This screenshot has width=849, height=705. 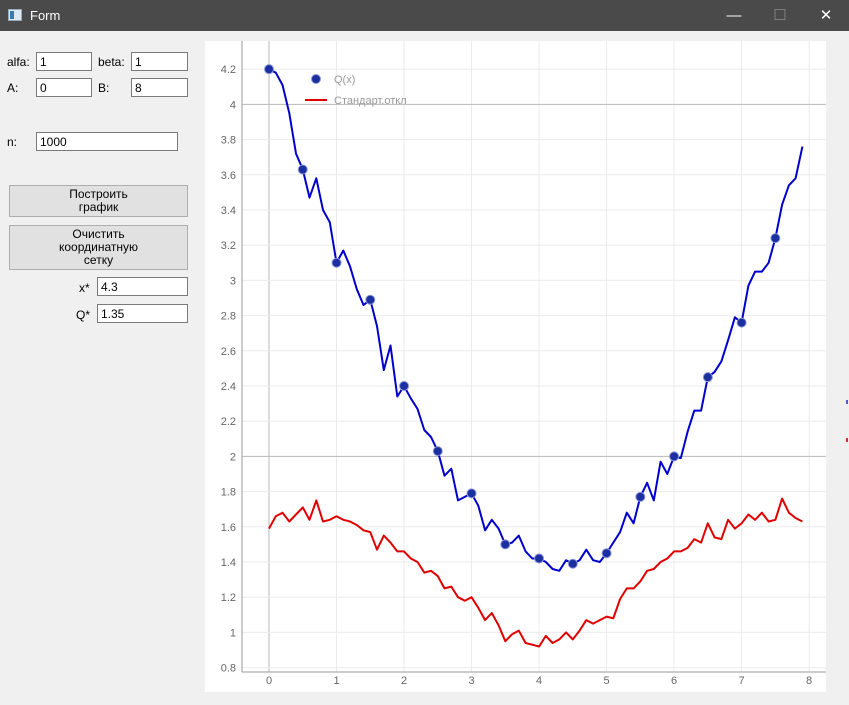 I want to click on y-tick-label: 3.4, so click(x=228, y=211).